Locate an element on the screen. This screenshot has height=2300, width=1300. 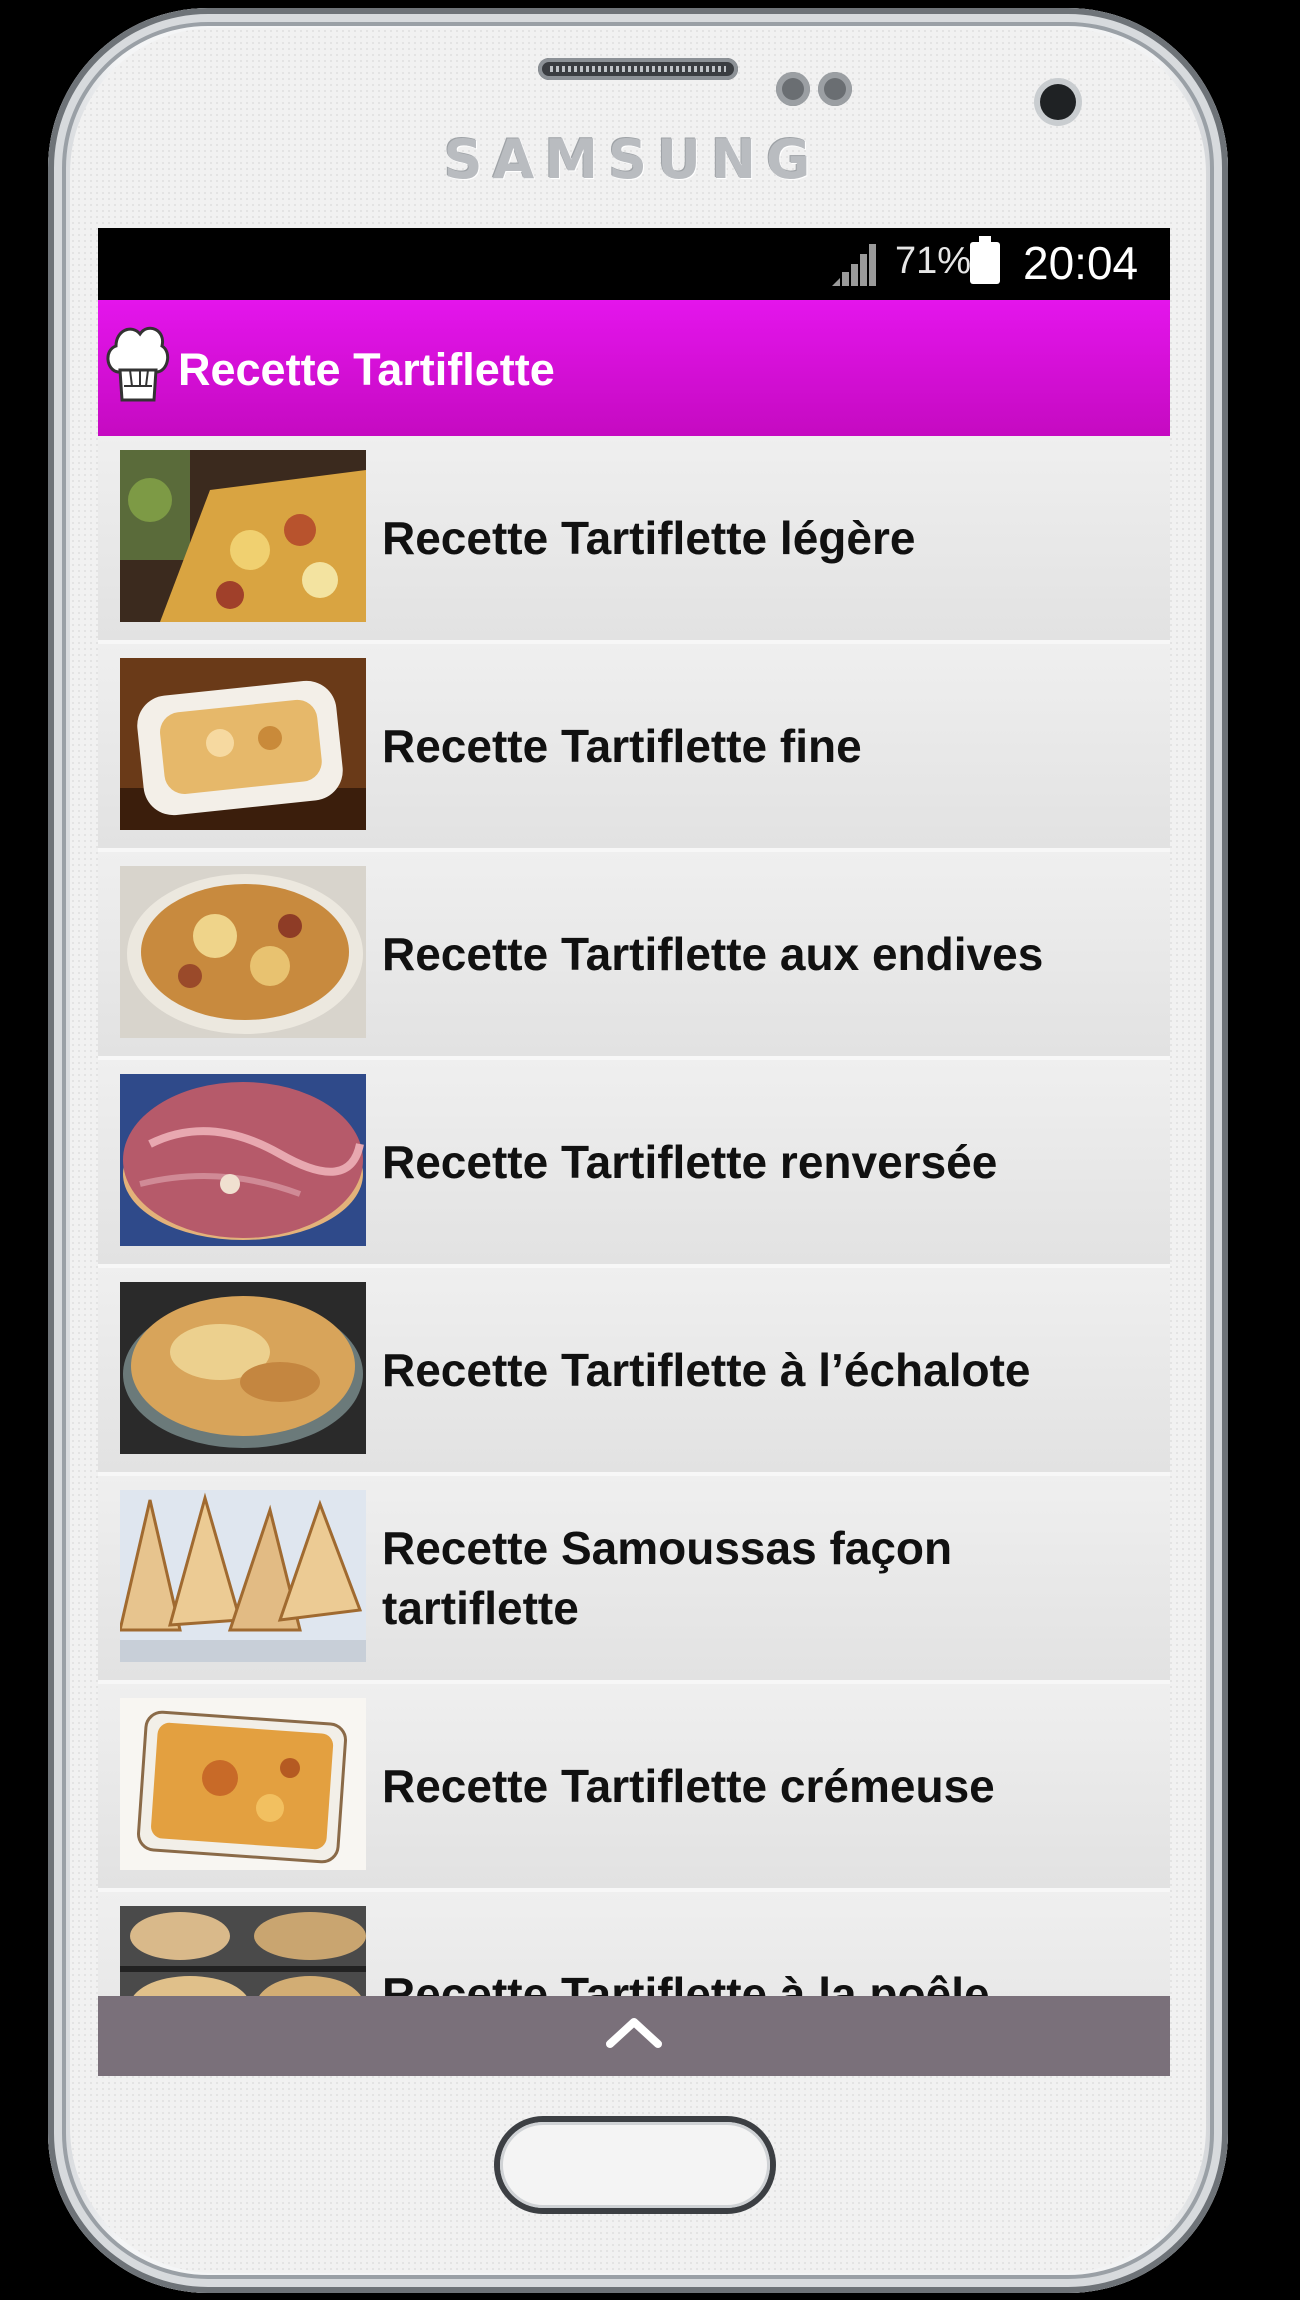
home-button is located at coordinates (635, 2165).